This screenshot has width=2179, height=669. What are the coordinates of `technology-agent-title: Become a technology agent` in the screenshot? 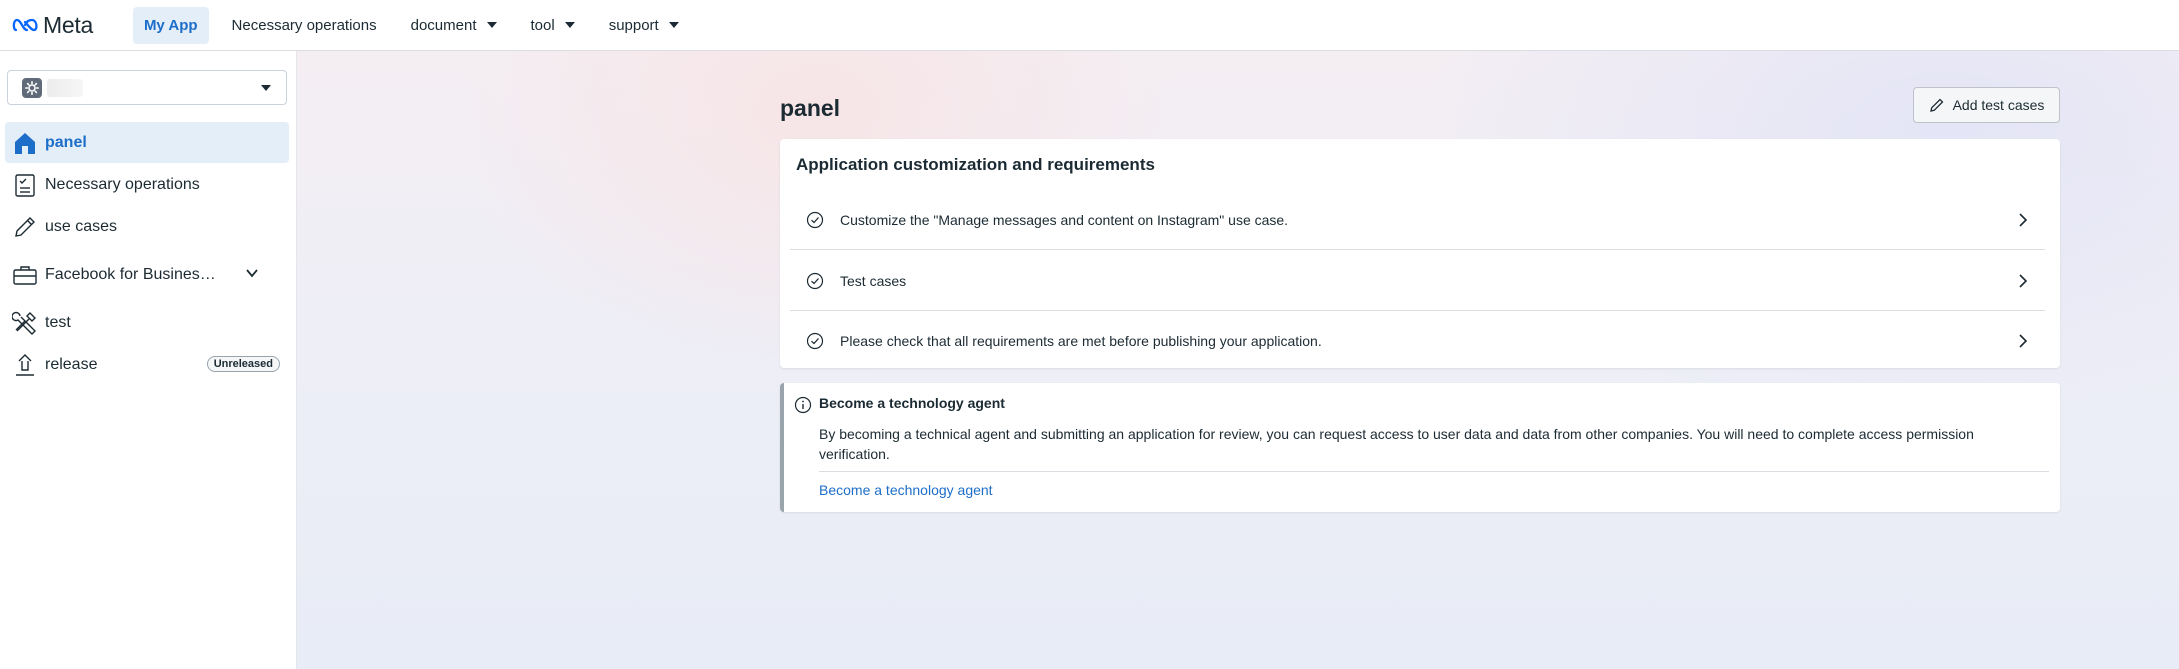 It's located at (912, 403).